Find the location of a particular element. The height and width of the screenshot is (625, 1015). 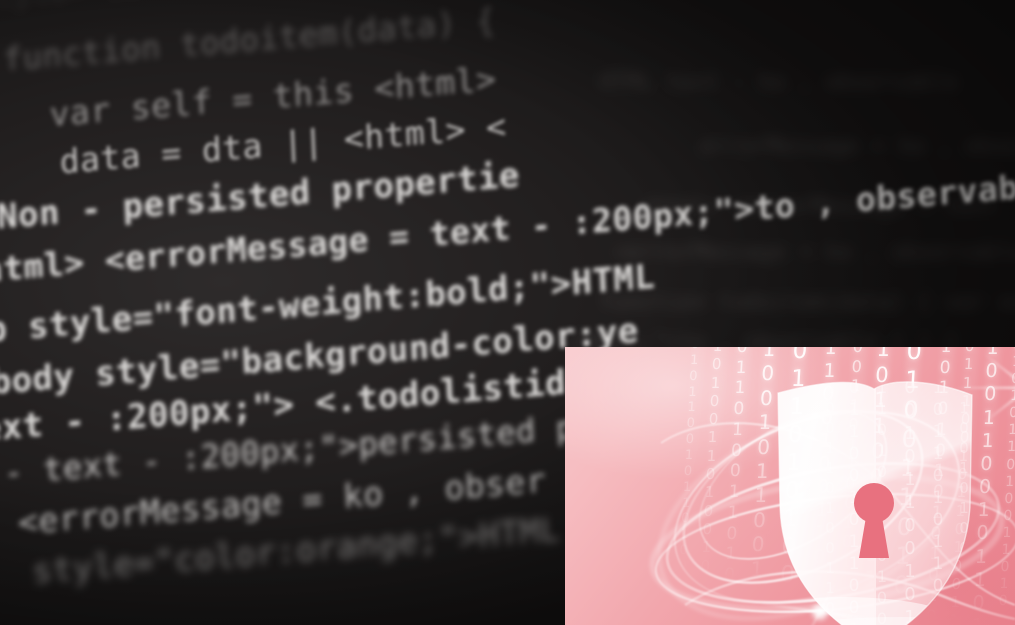

code-line-far: HTML text - ko , observable is located at coordinates (779, 82).